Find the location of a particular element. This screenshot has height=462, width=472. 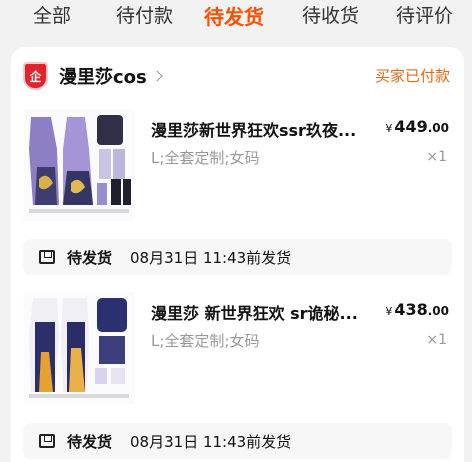

tab-pending-payment: 待付款 is located at coordinates (144, 14).